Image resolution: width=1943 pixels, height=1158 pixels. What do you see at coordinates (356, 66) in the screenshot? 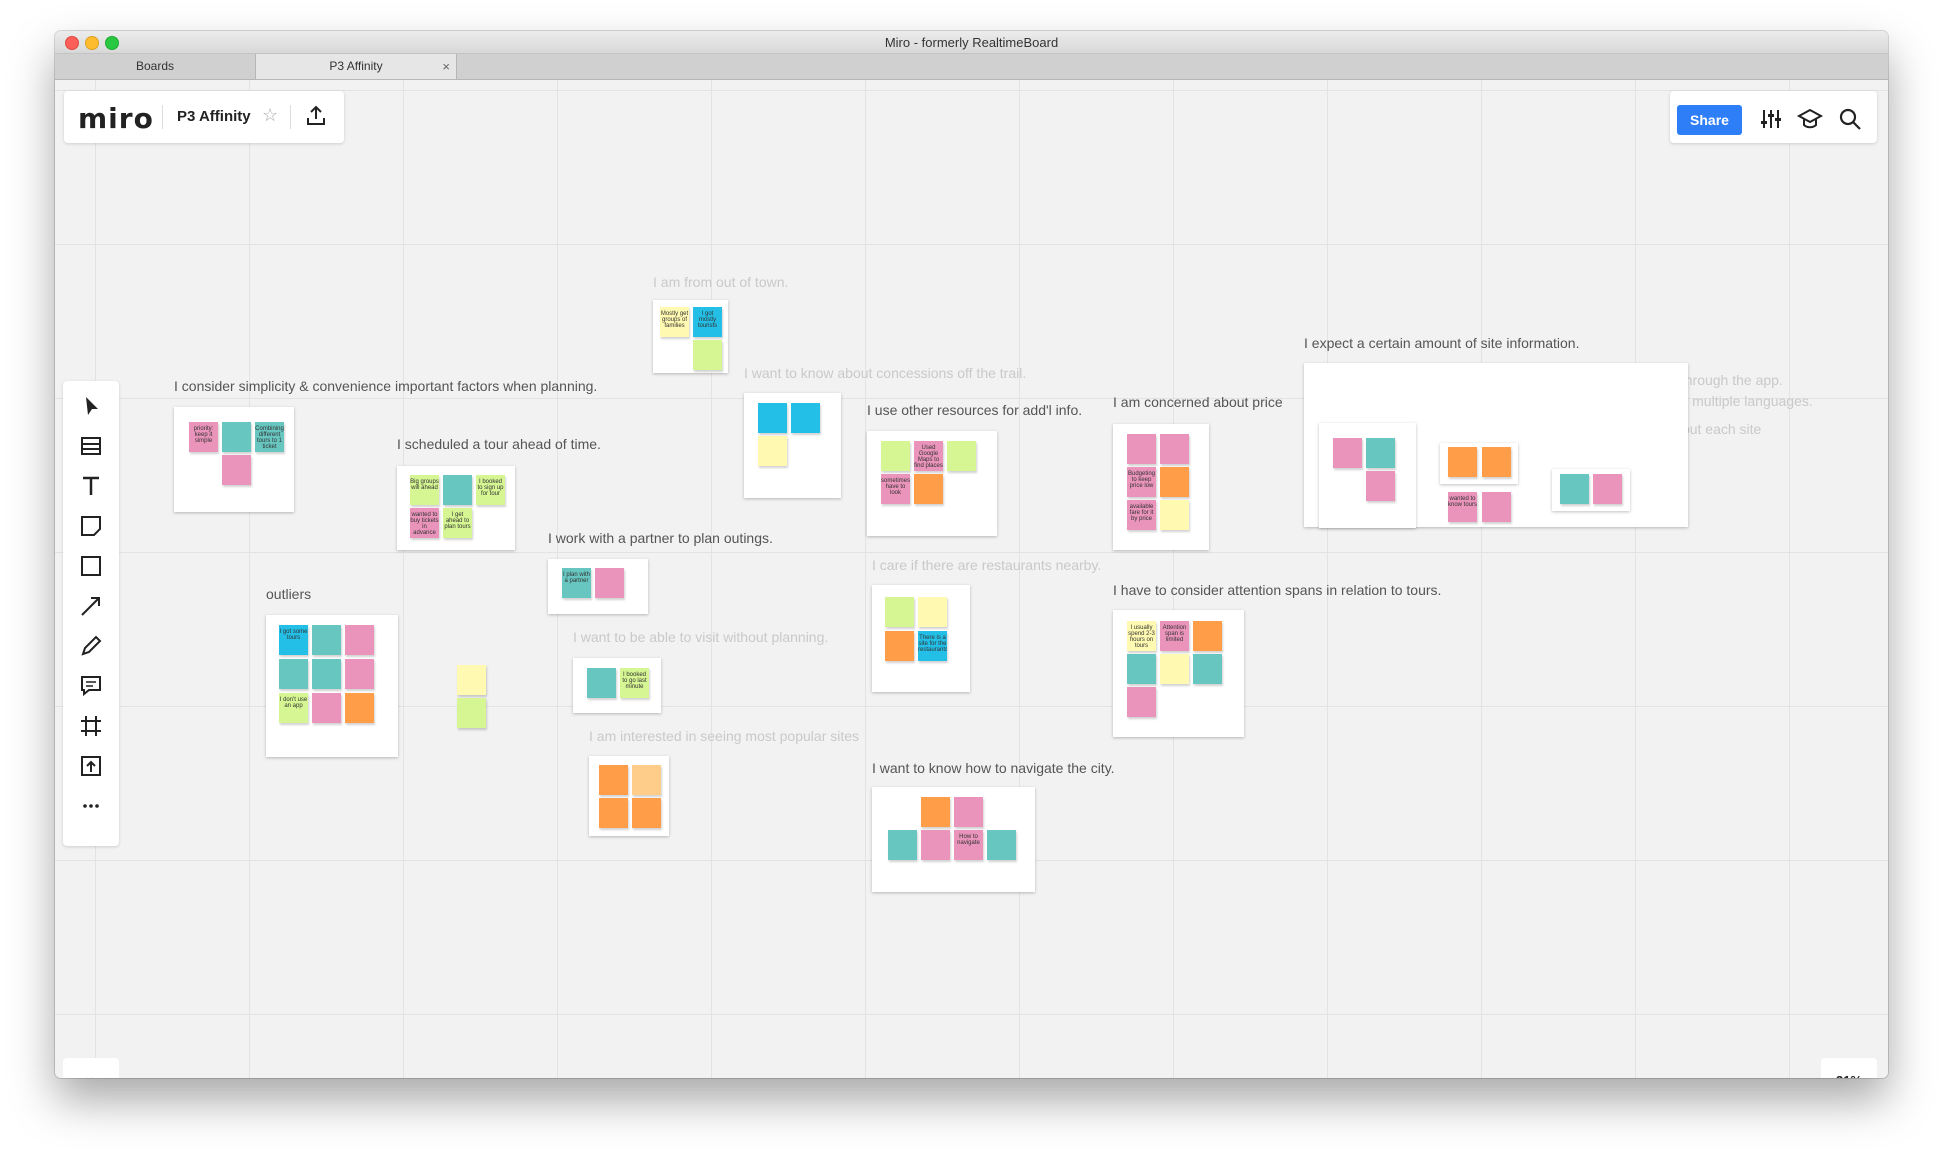
I see `tab-p3-affinity: P3 Affinity ×` at bounding box center [356, 66].